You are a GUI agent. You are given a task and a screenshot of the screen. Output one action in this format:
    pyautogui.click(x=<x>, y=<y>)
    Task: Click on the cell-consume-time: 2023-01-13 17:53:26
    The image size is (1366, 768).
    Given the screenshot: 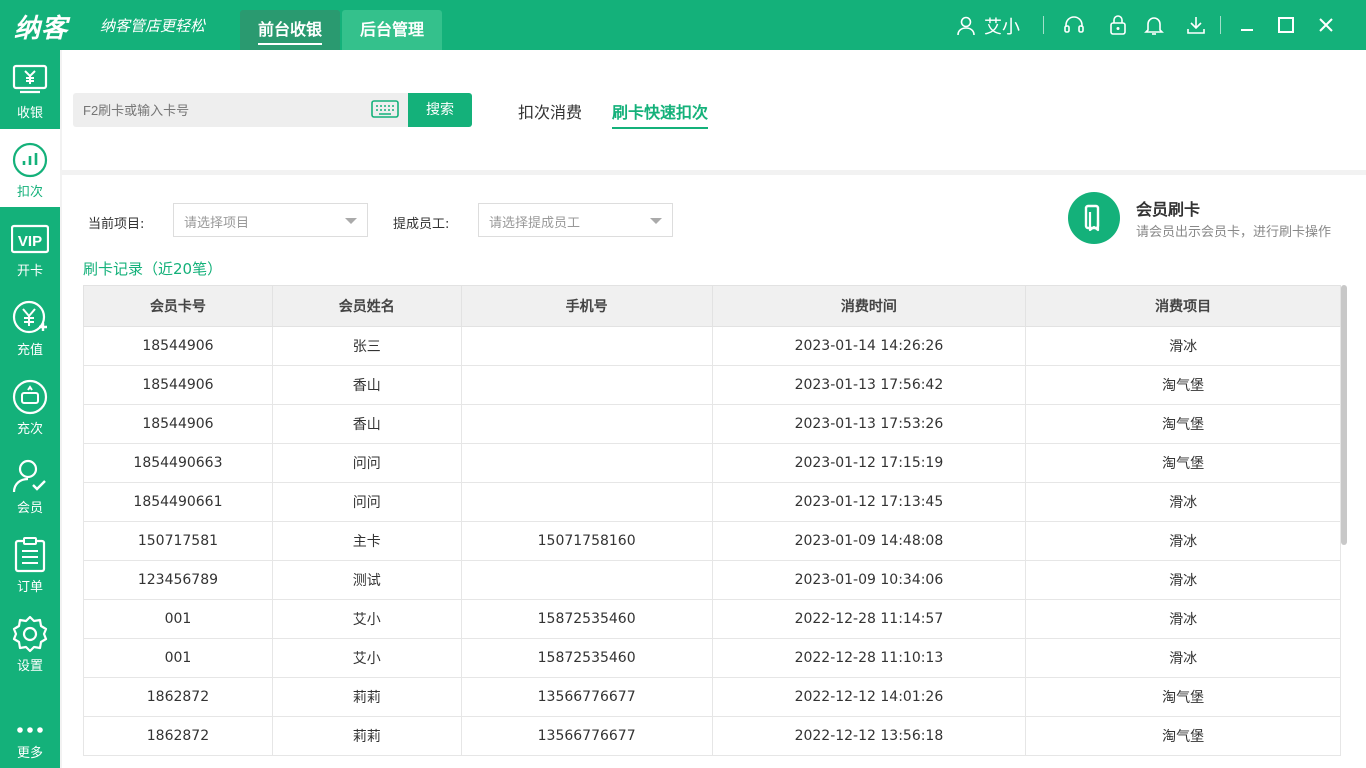 What is the action you would take?
    pyautogui.click(x=869, y=424)
    